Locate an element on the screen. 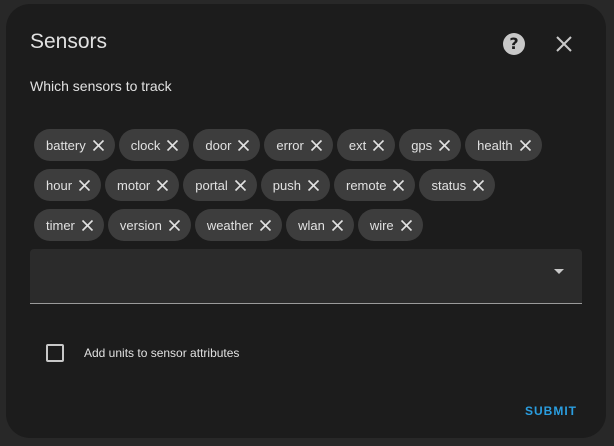 The width and height of the screenshot is (614, 446). sensor-chip-motor: motor is located at coordinates (142, 185).